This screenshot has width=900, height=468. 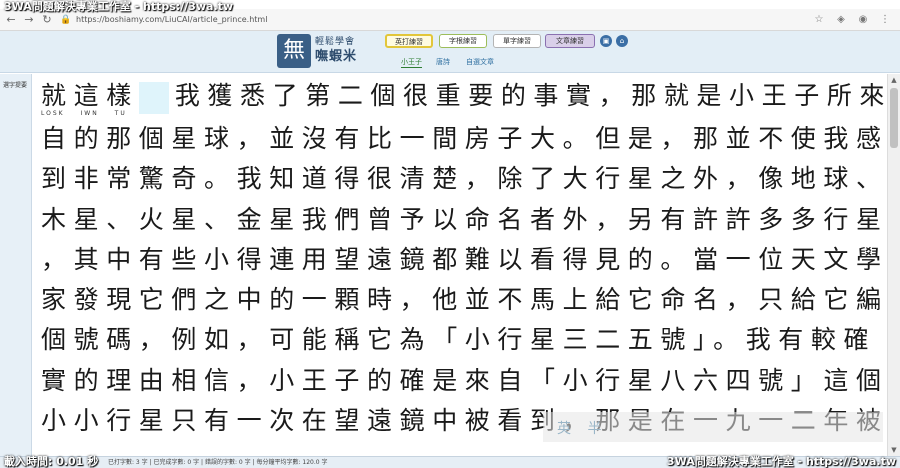 What do you see at coordinates (464, 299) in the screenshot?
I see `article-line: 家發現它們之中的一顆時，他並不馬上給它命名，只給它編` at bounding box center [464, 299].